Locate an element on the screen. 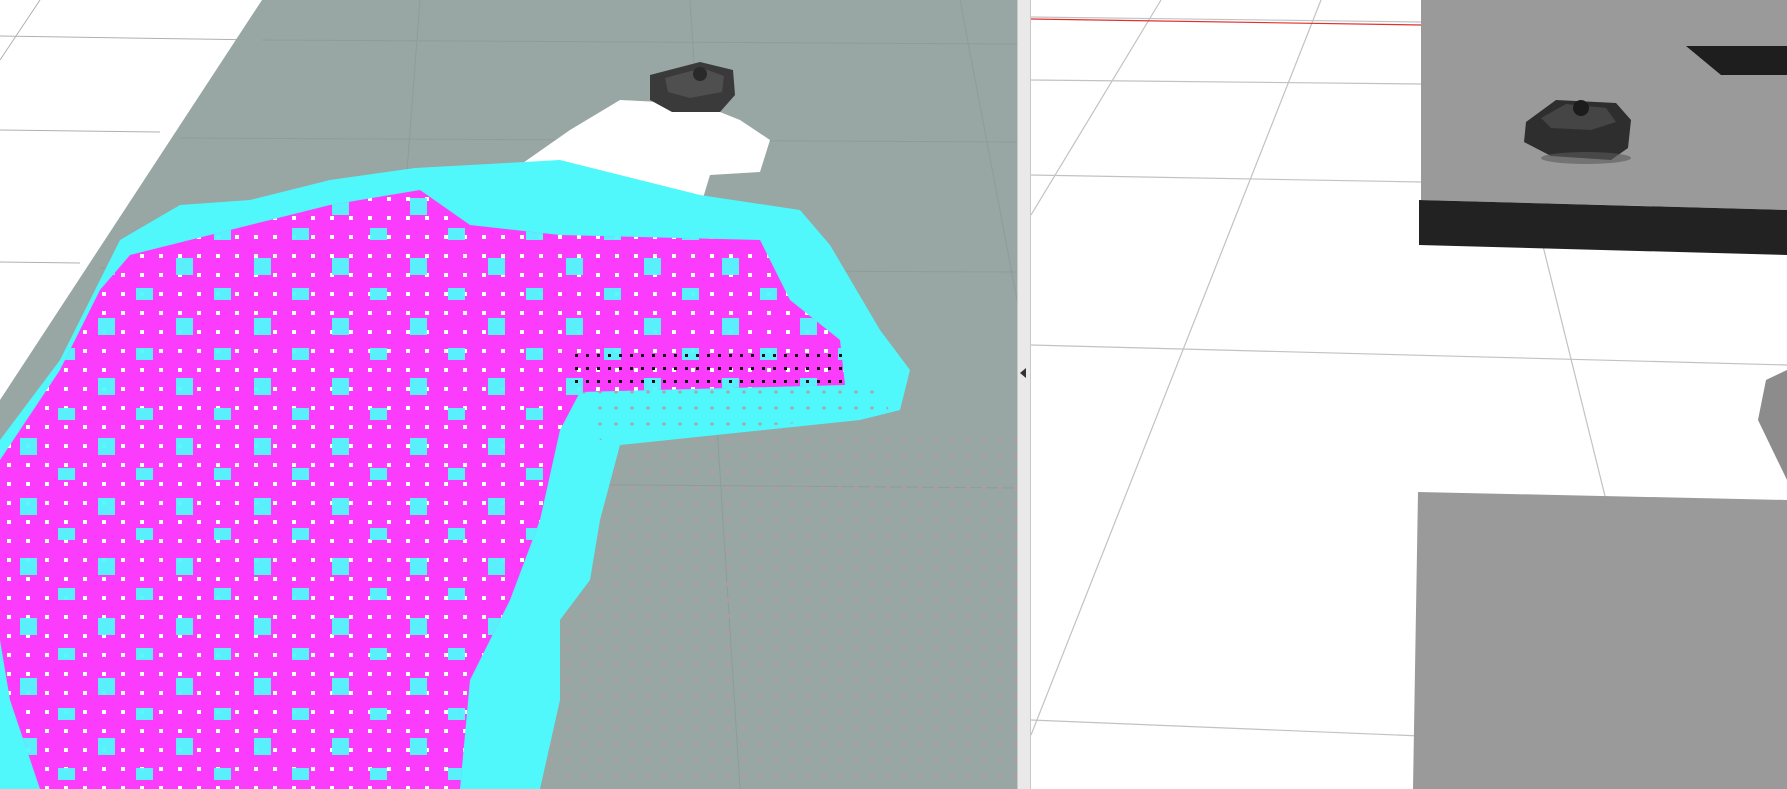 The height and width of the screenshot is (789, 1787). laser-scan-points is located at coordinates (712, 366).